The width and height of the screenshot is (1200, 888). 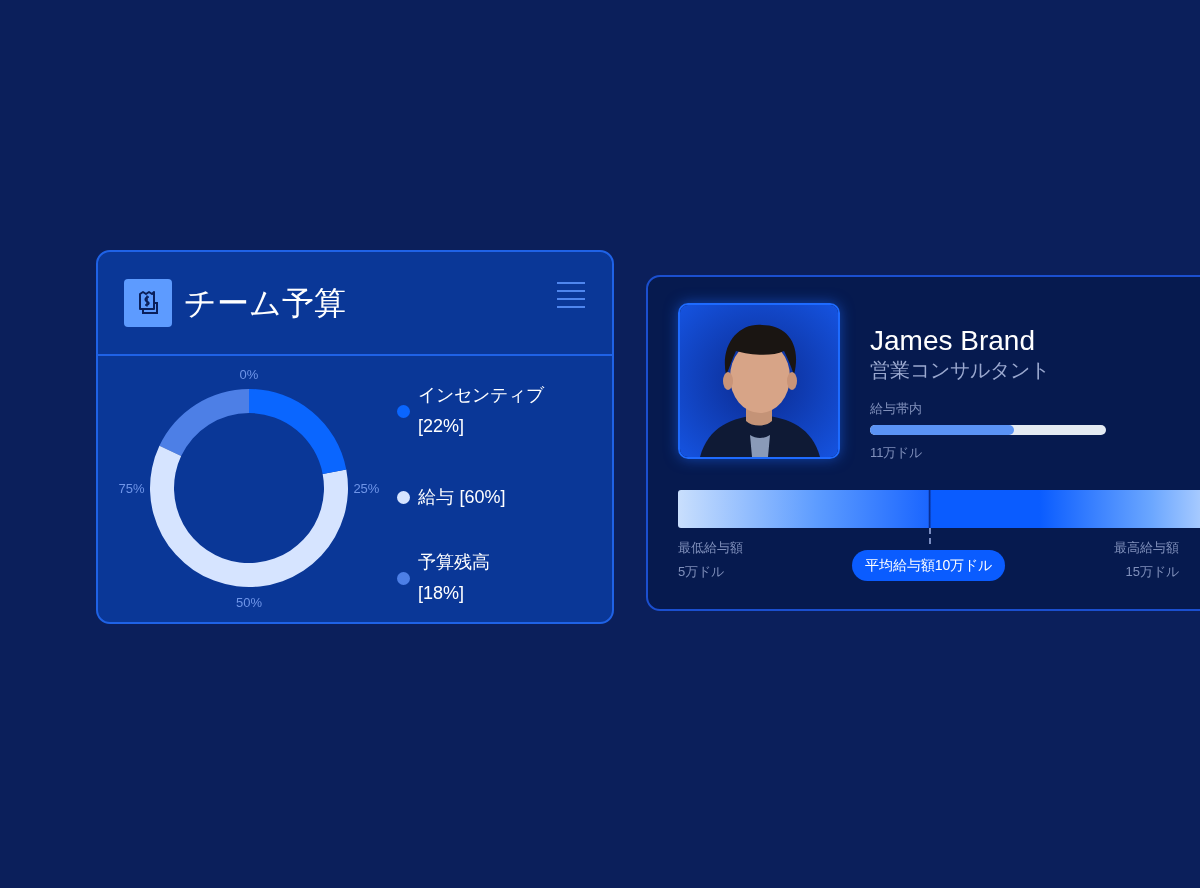 I want to click on menu-icon, so click(x=571, y=295).